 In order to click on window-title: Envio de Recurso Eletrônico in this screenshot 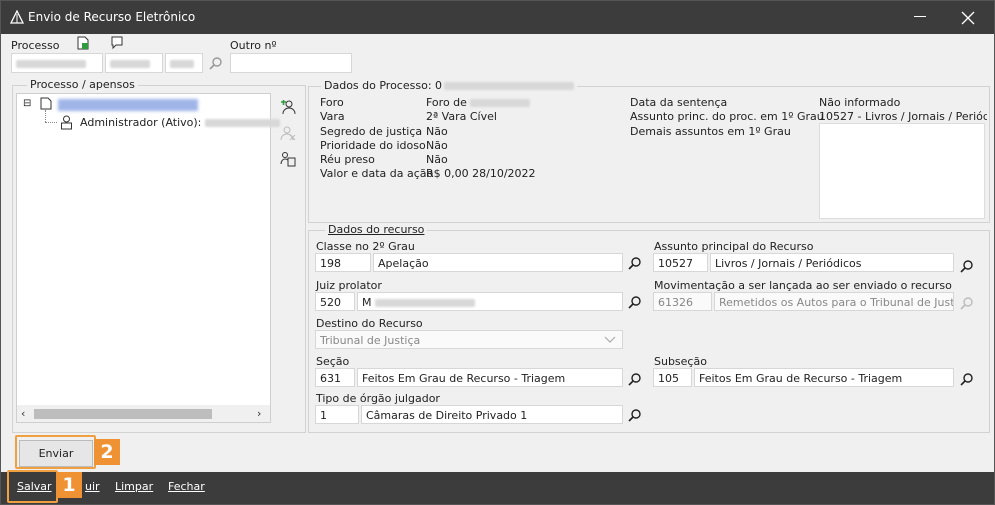, I will do `click(112, 17)`.